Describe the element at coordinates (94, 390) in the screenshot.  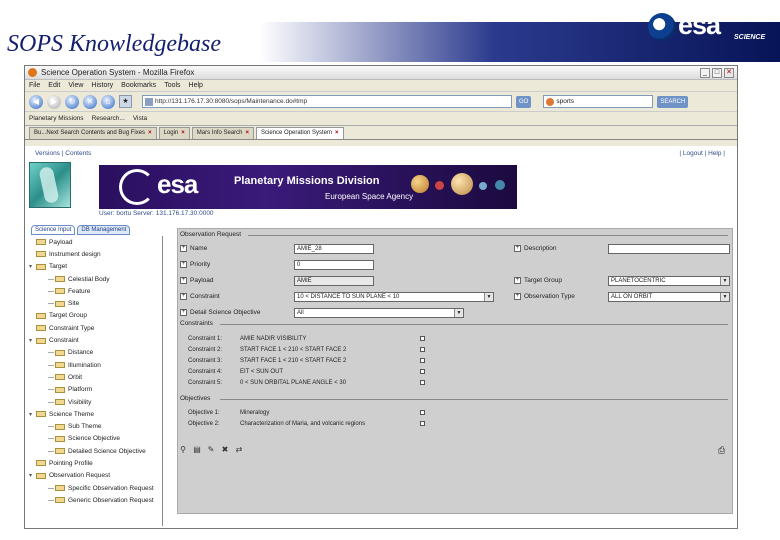
I see `tree-item: Platform` at that location.